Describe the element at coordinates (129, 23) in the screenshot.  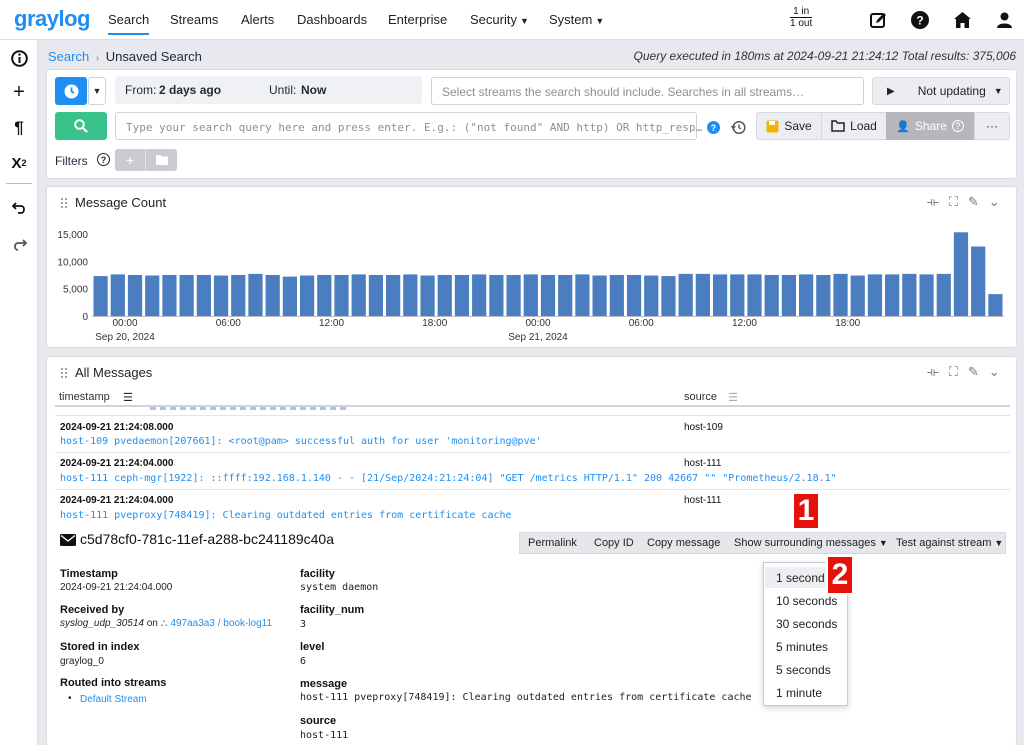
I see `nav-search: Search` at that location.